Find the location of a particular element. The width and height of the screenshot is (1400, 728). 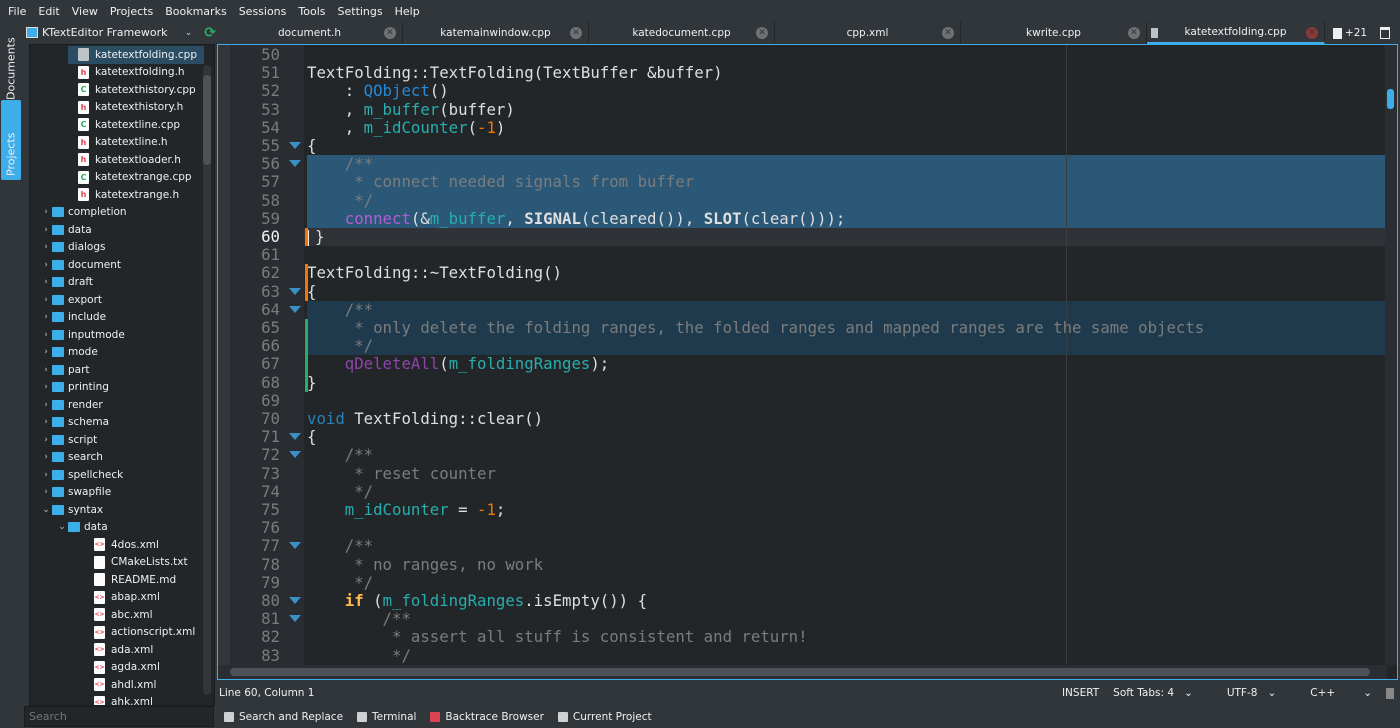

menu-bookmarks: Bookmarks is located at coordinates (195, 11).